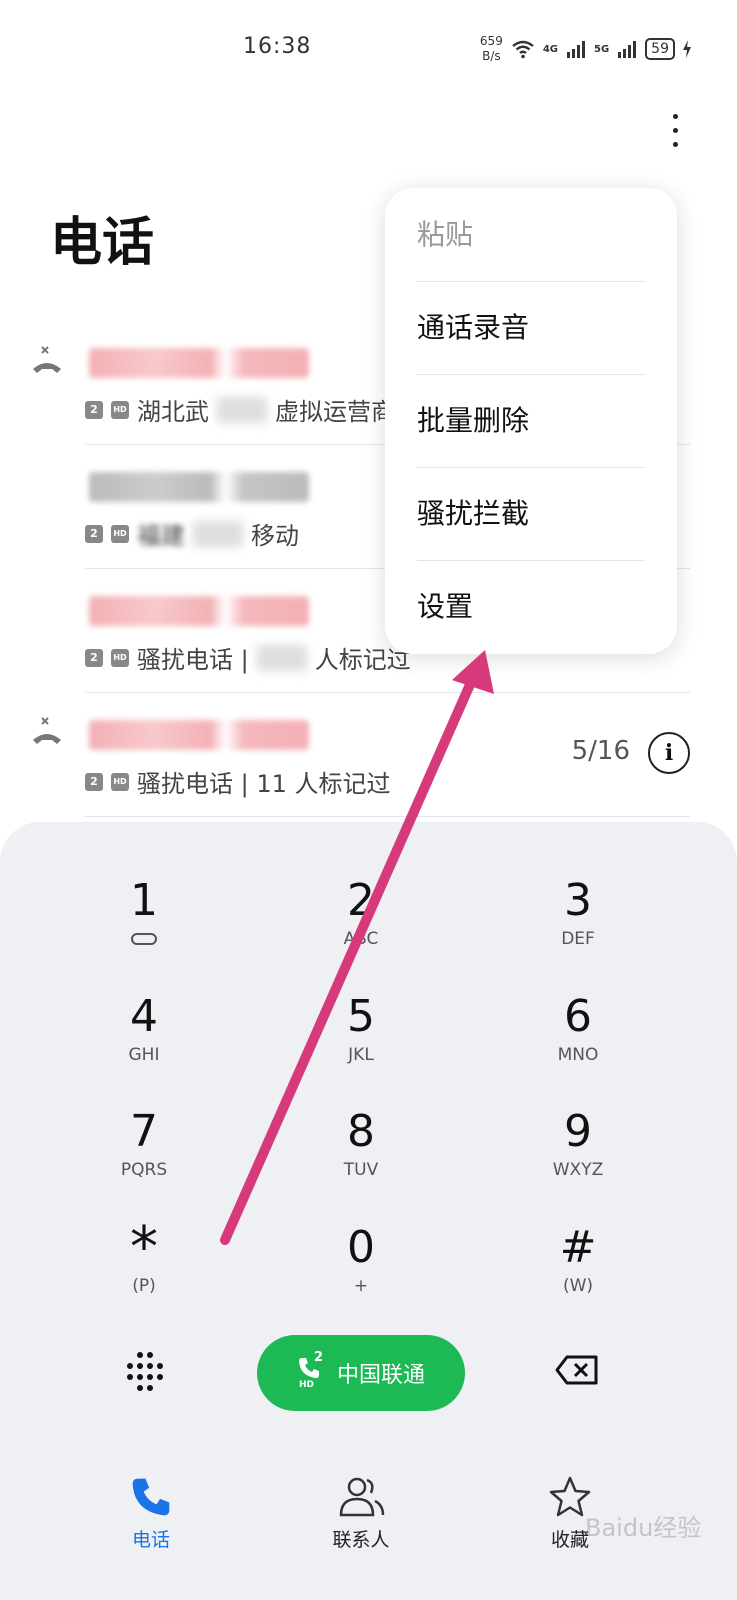 Image resolution: width=737 pixels, height=1600 pixels. What do you see at coordinates (578, 1170) in the screenshot?
I see `key-letters: WXYZ` at bounding box center [578, 1170].